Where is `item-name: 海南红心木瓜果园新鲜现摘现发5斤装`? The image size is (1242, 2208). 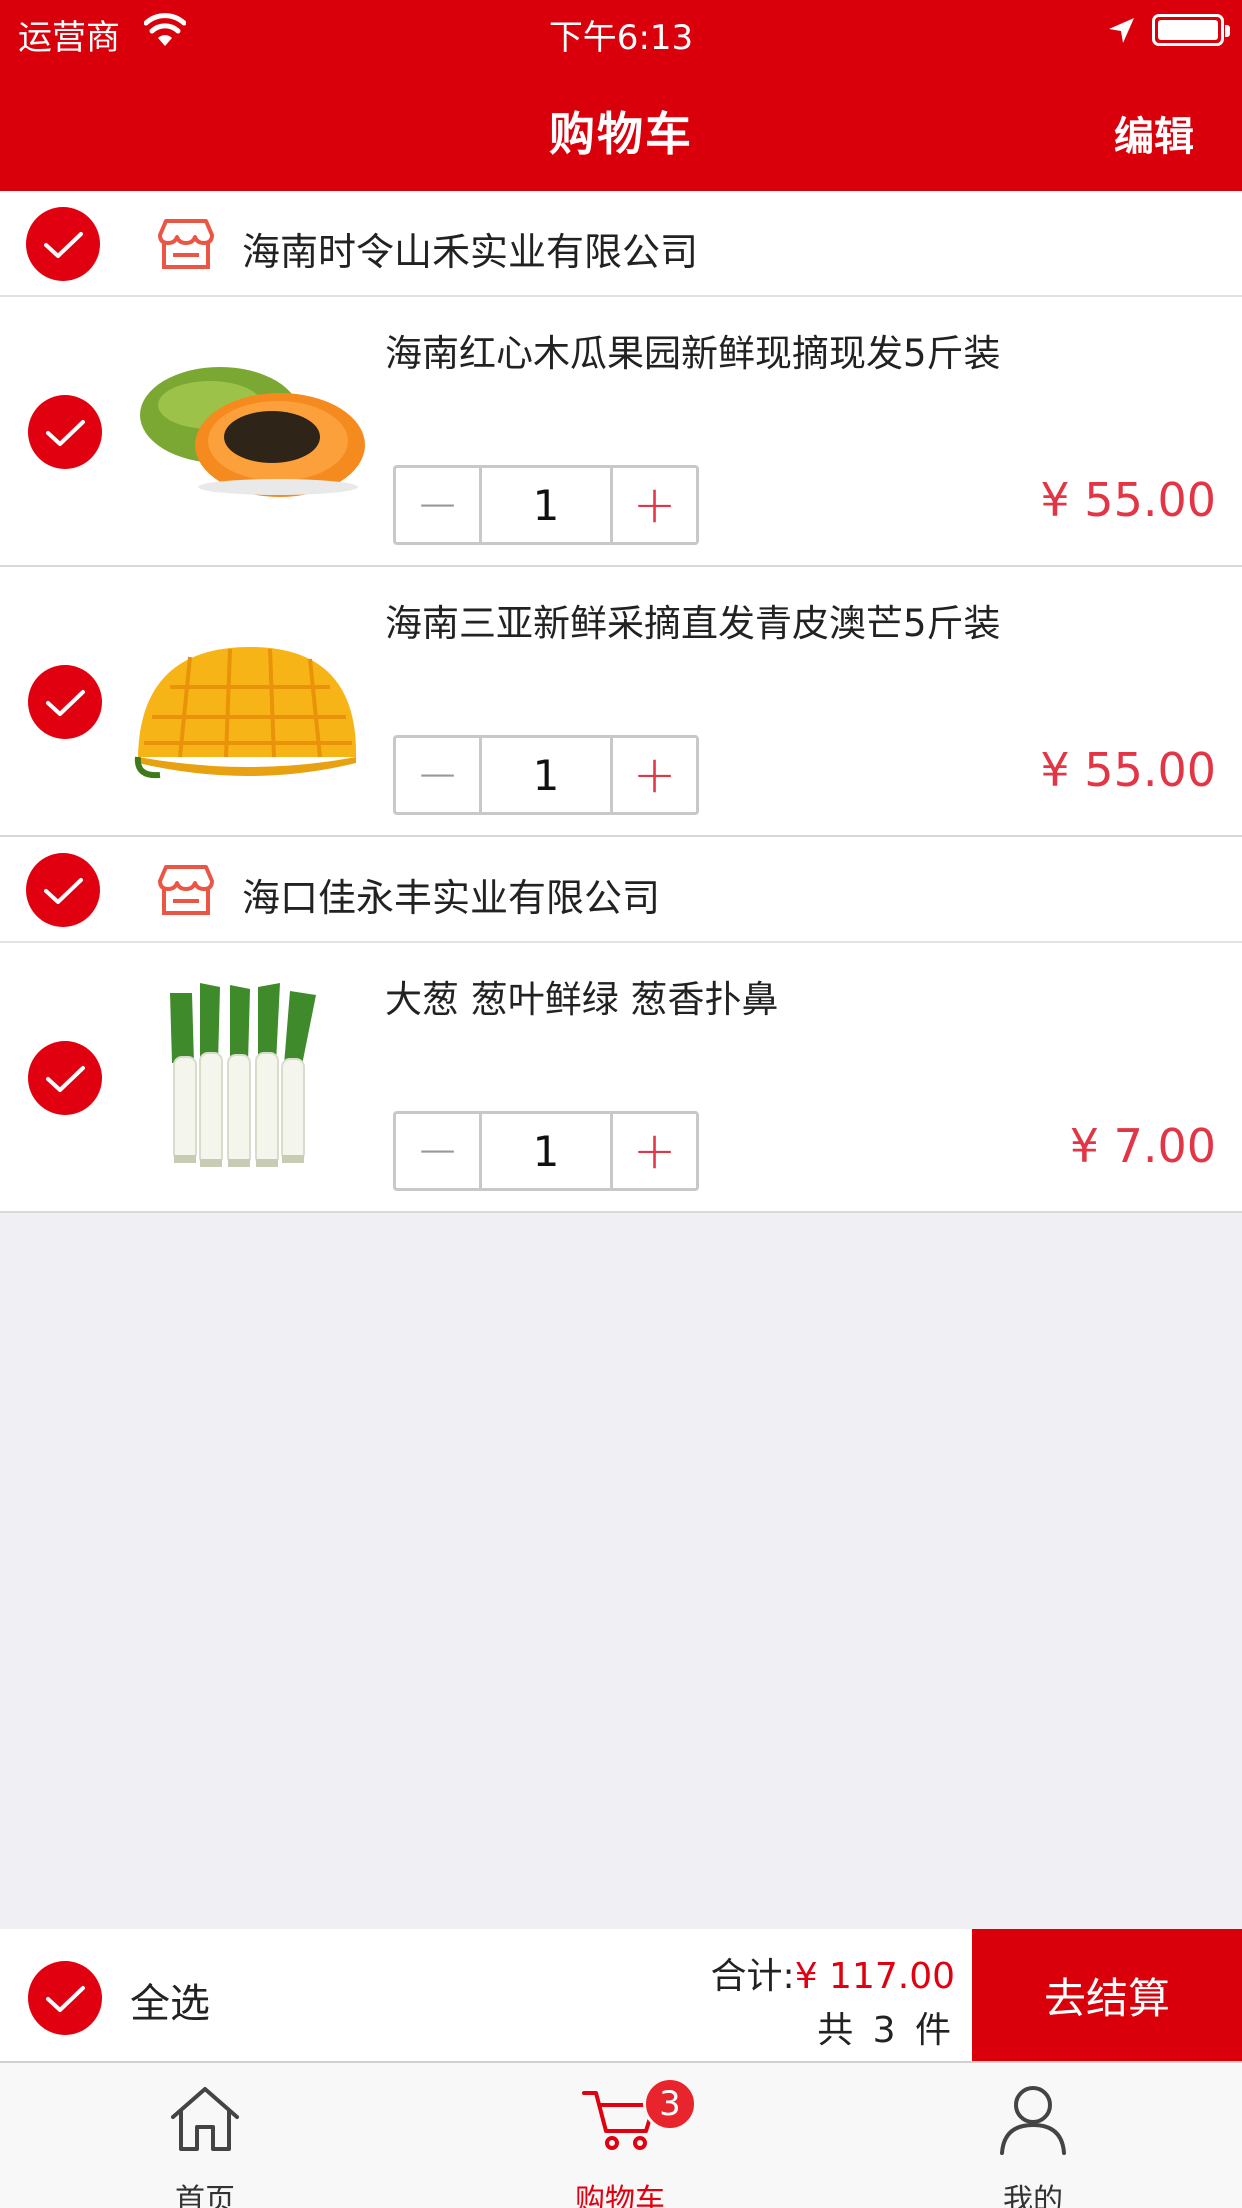
item-name: 海南红心木瓜果园新鲜现摘现发5斤装 is located at coordinates (693, 350).